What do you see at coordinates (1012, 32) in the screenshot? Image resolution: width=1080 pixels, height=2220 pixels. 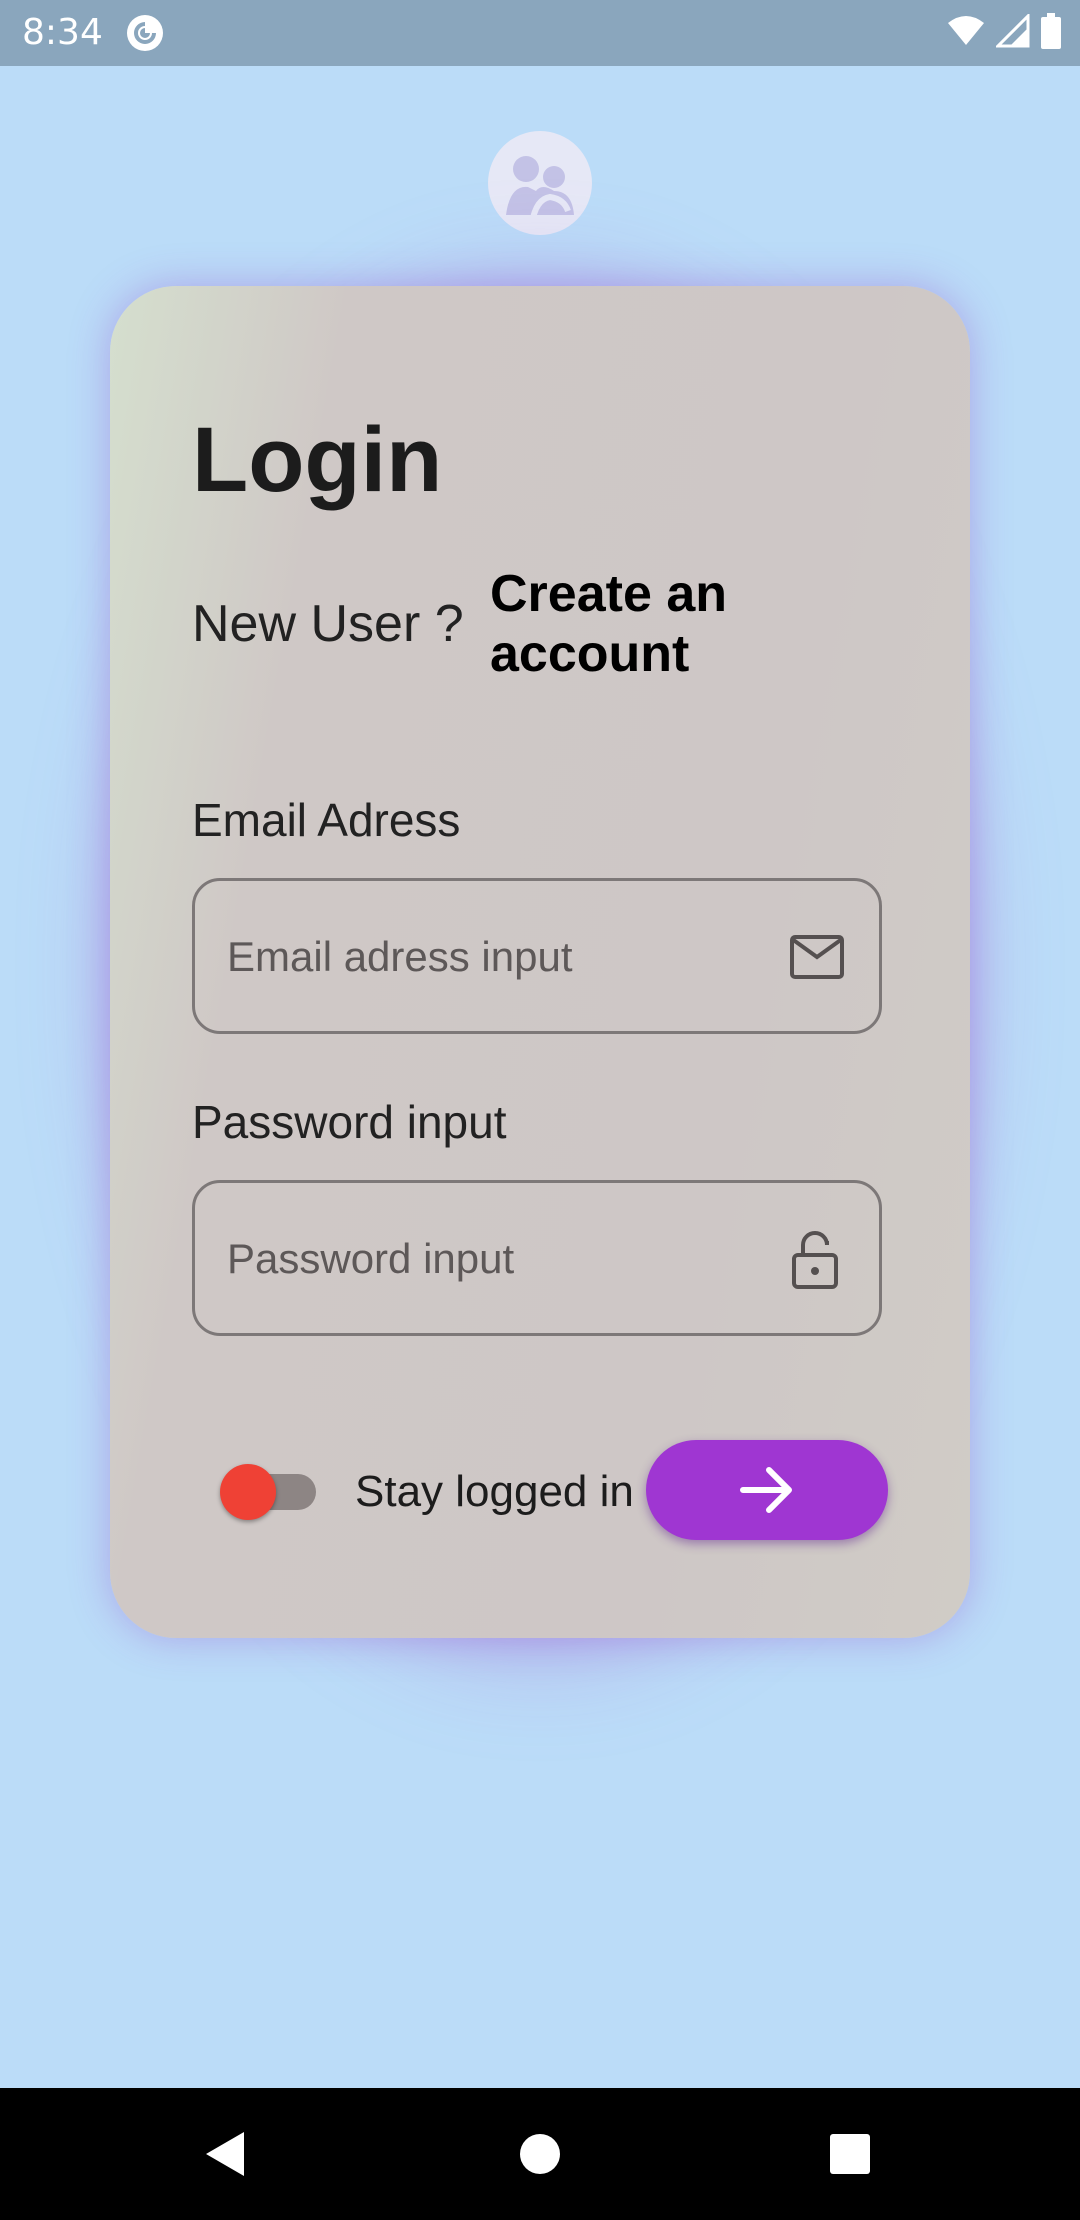 I see `signal-icon` at bounding box center [1012, 32].